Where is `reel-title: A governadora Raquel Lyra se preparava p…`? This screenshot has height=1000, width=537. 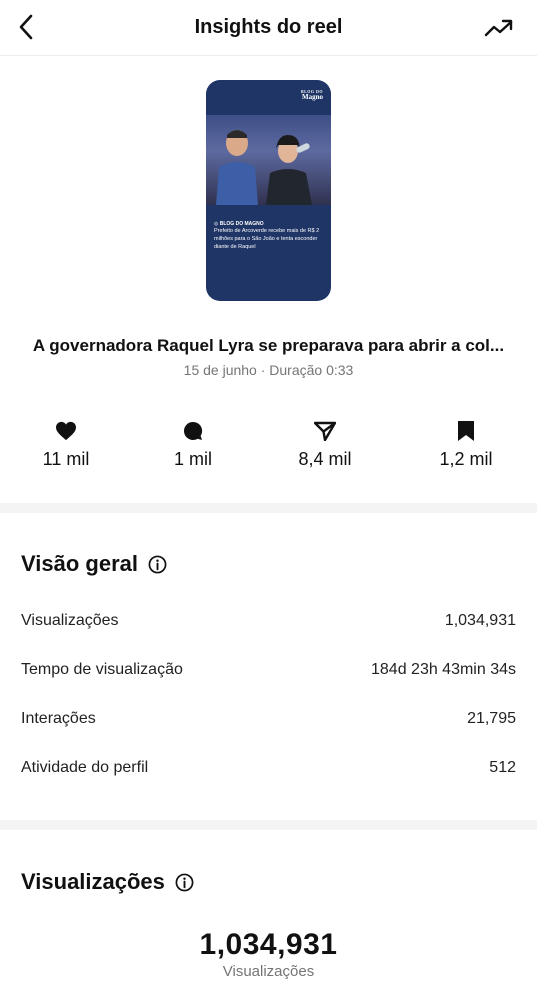
reel-title: A governadora Raquel Lyra se preparava p… is located at coordinates (268, 345).